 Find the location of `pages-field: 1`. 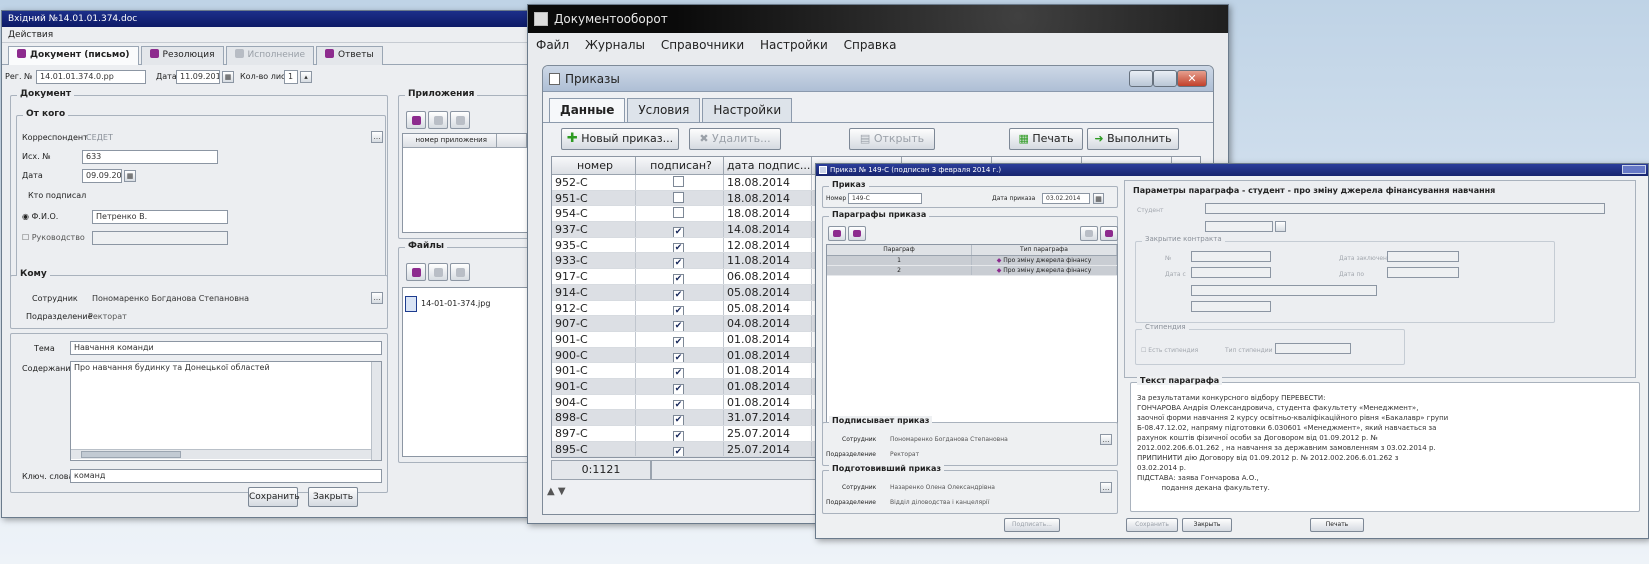

pages-field: 1 is located at coordinates (291, 77).